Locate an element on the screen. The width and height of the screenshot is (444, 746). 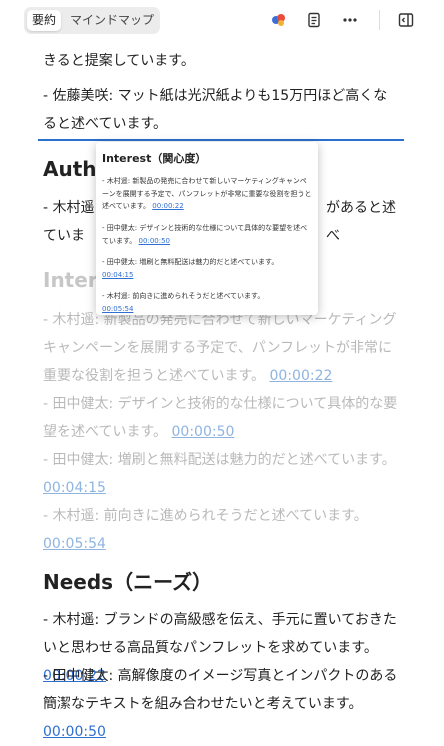
interest-item-3: - 田中健太: 増刷と無料配送は魅力的だと述べています。 00:04:15 is located at coordinates (219, 474).